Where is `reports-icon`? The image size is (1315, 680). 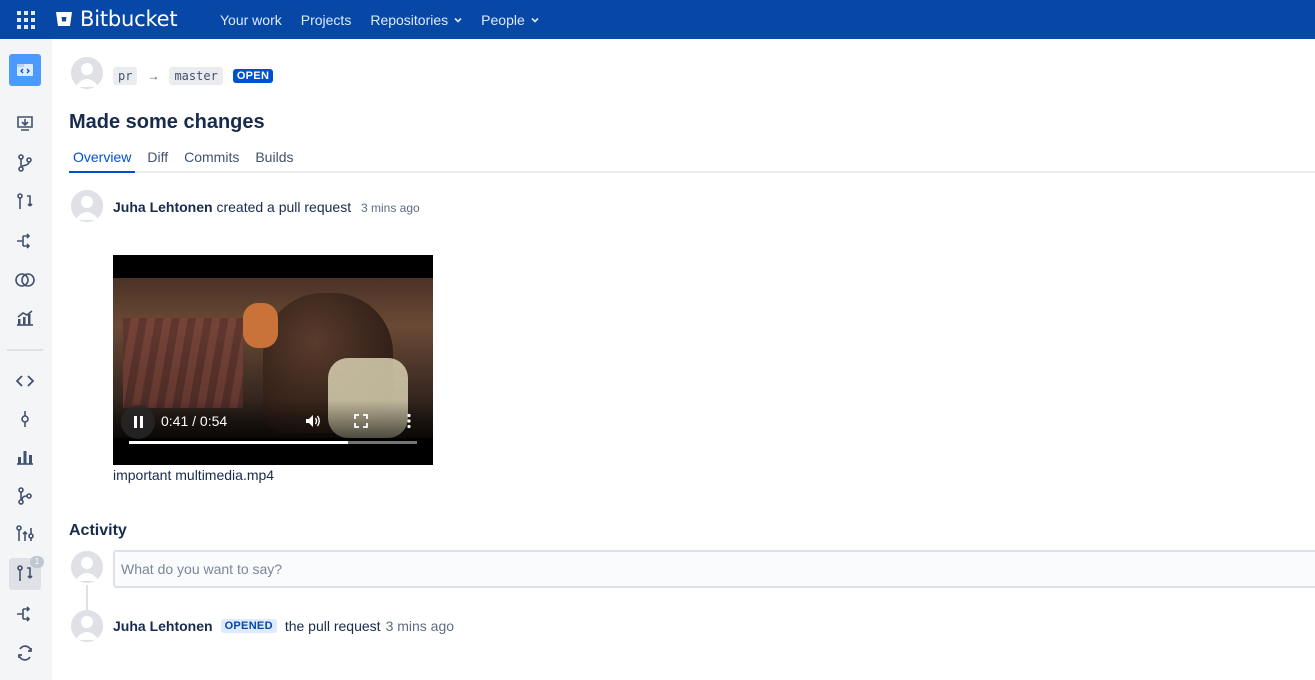
reports-icon is located at coordinates (25, 458).